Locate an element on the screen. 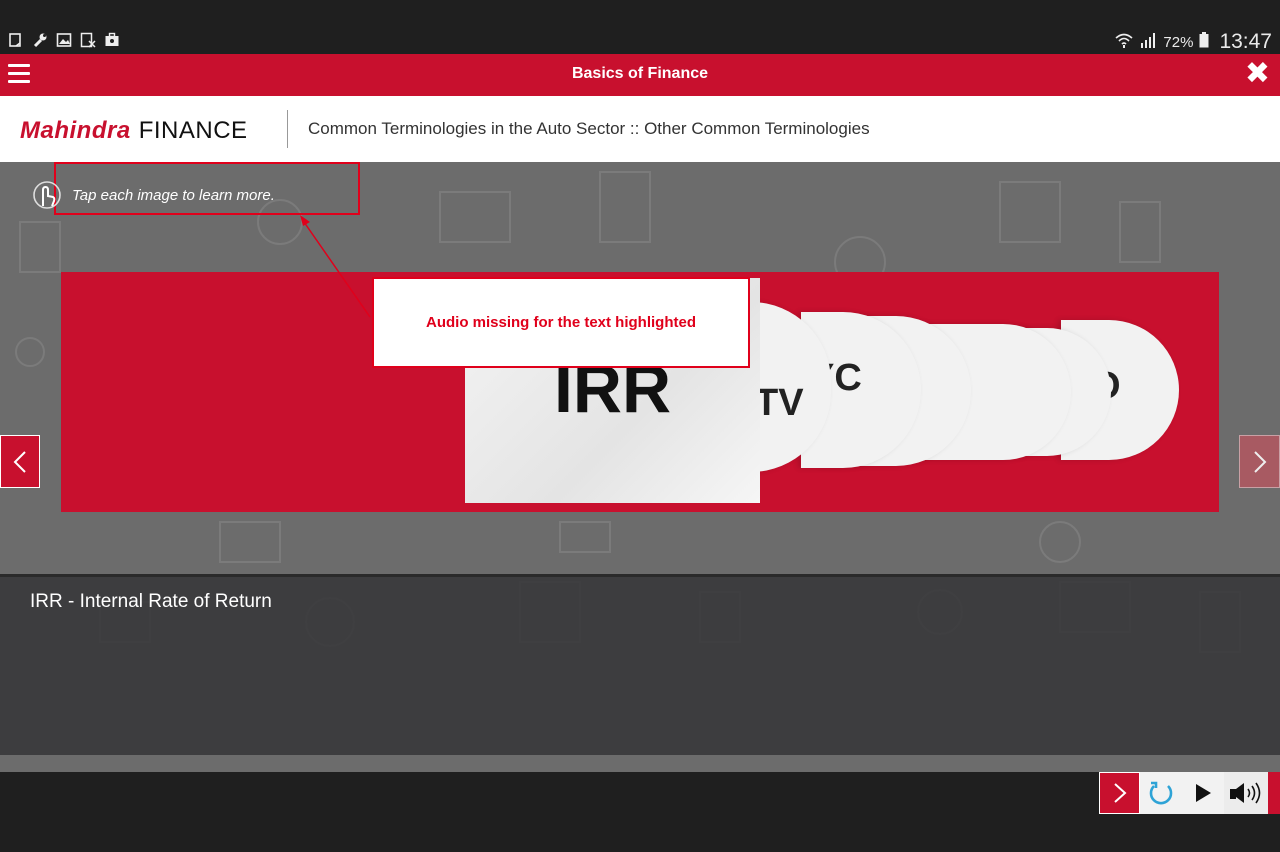 This screenshot has width=1280, height=852. briefcase-icon is located at coordinates (112, 40).